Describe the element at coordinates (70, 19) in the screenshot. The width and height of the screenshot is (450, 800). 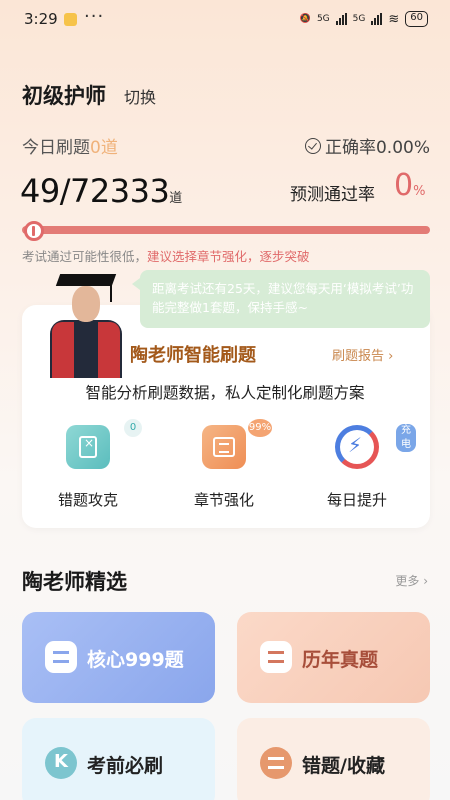
I see `gallery-app-icon` at that location.